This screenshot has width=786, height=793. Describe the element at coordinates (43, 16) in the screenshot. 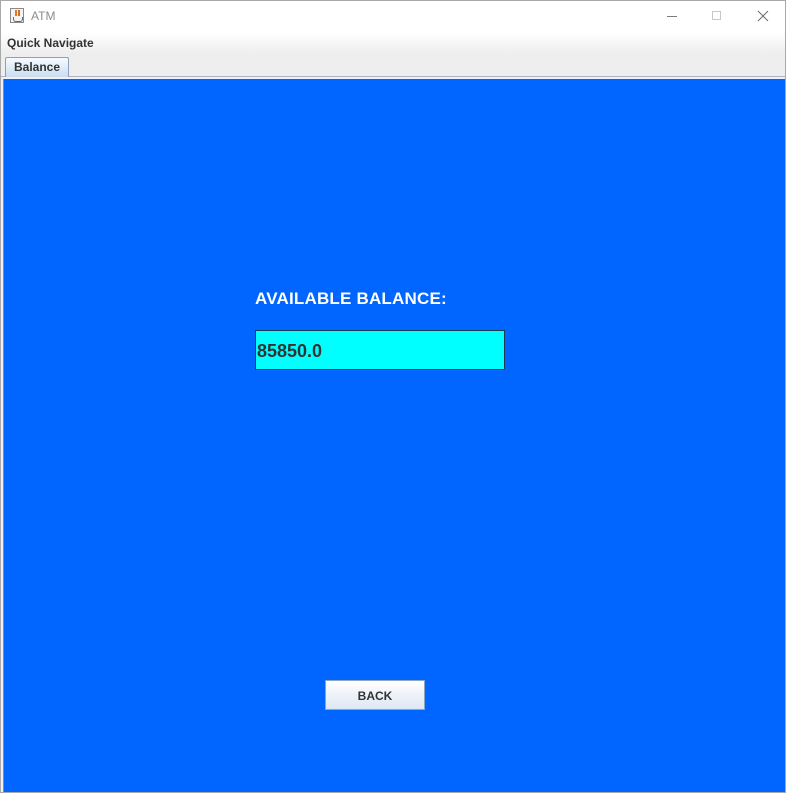

I see `window-title: ATM` at that location.